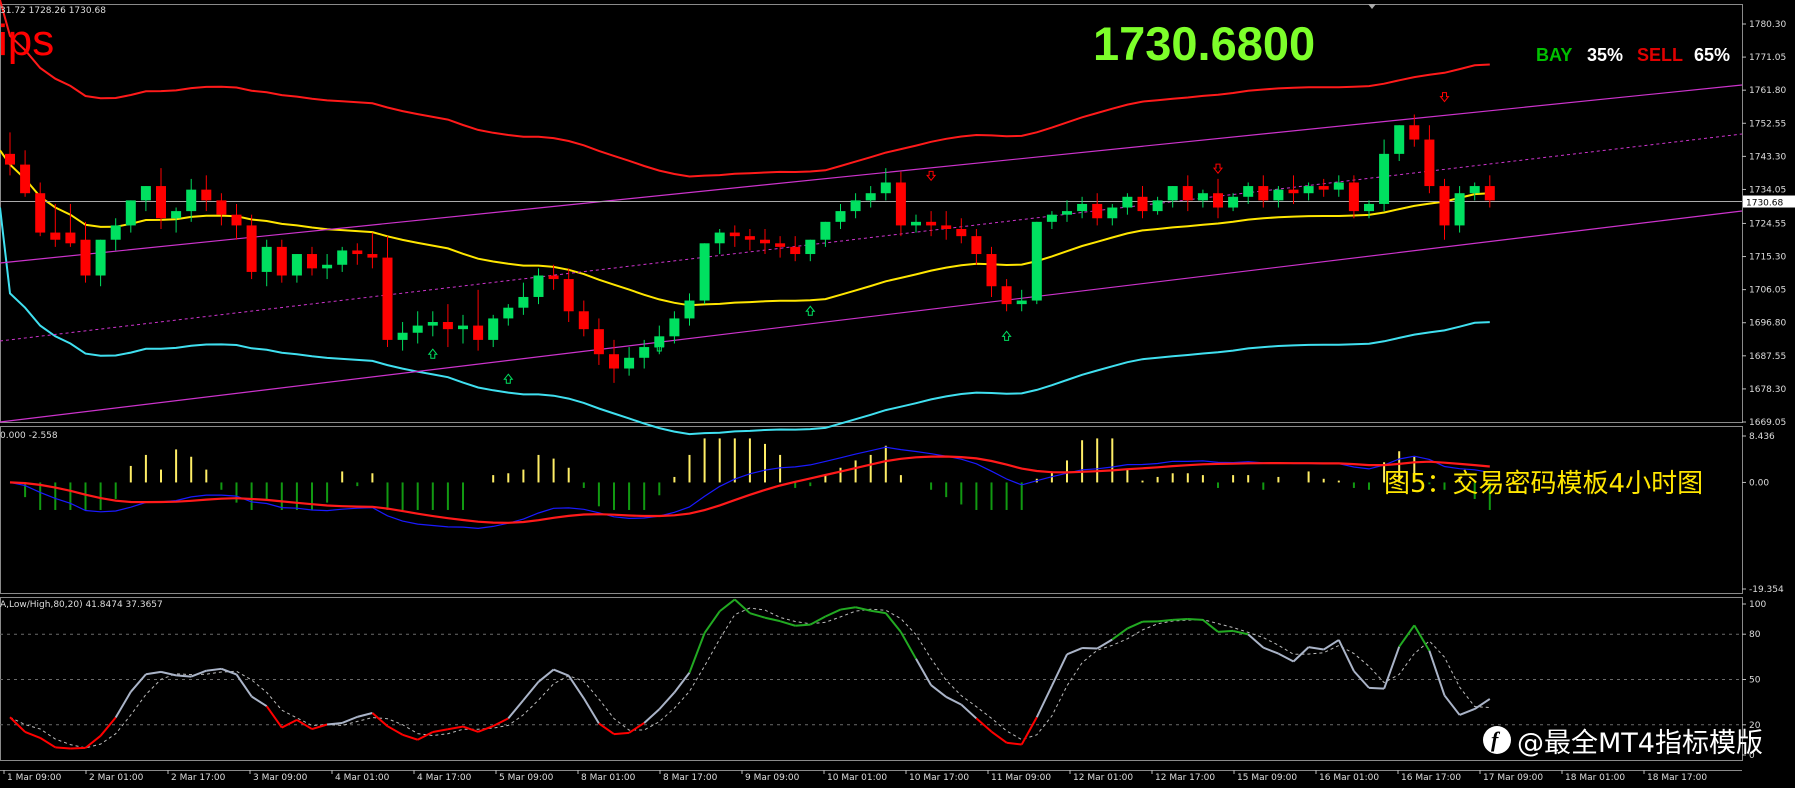  I want to click on time-tick-label: 2 Mar 17:00, so click(198, 778).